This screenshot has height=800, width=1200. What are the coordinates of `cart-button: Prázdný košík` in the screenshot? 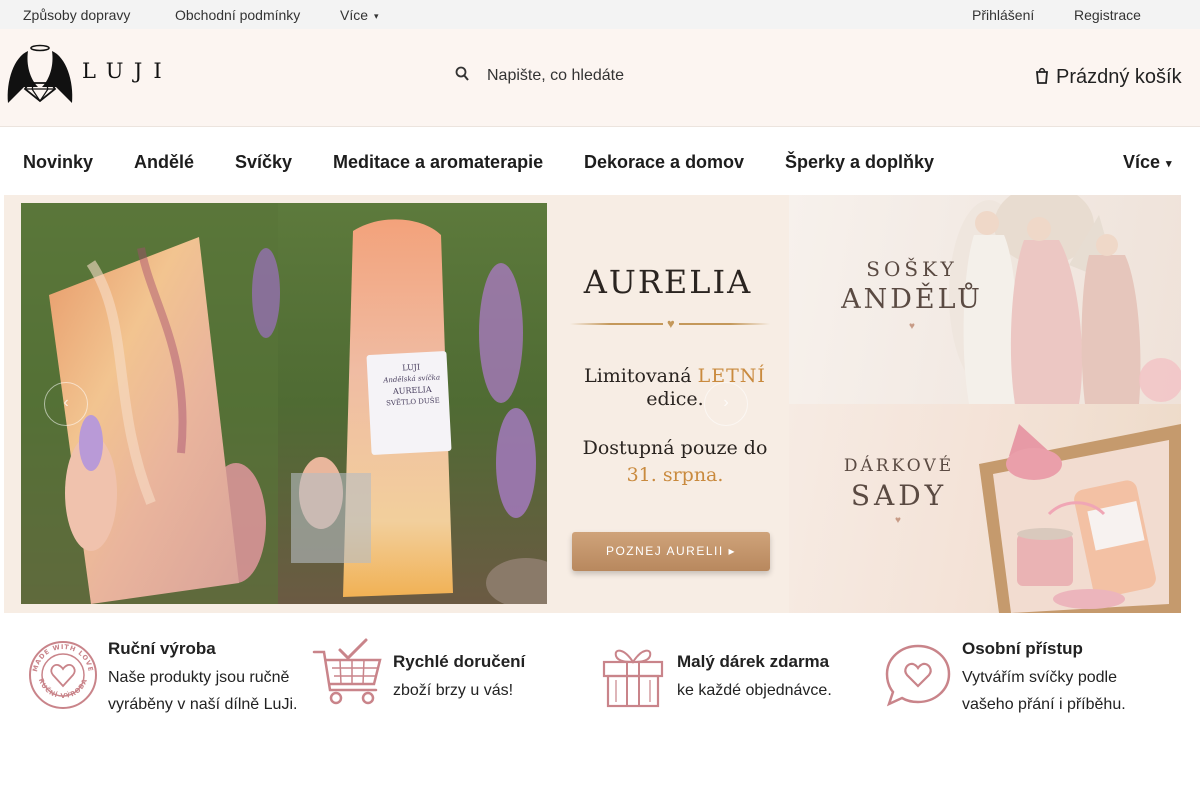 It's located at (1119, 77).